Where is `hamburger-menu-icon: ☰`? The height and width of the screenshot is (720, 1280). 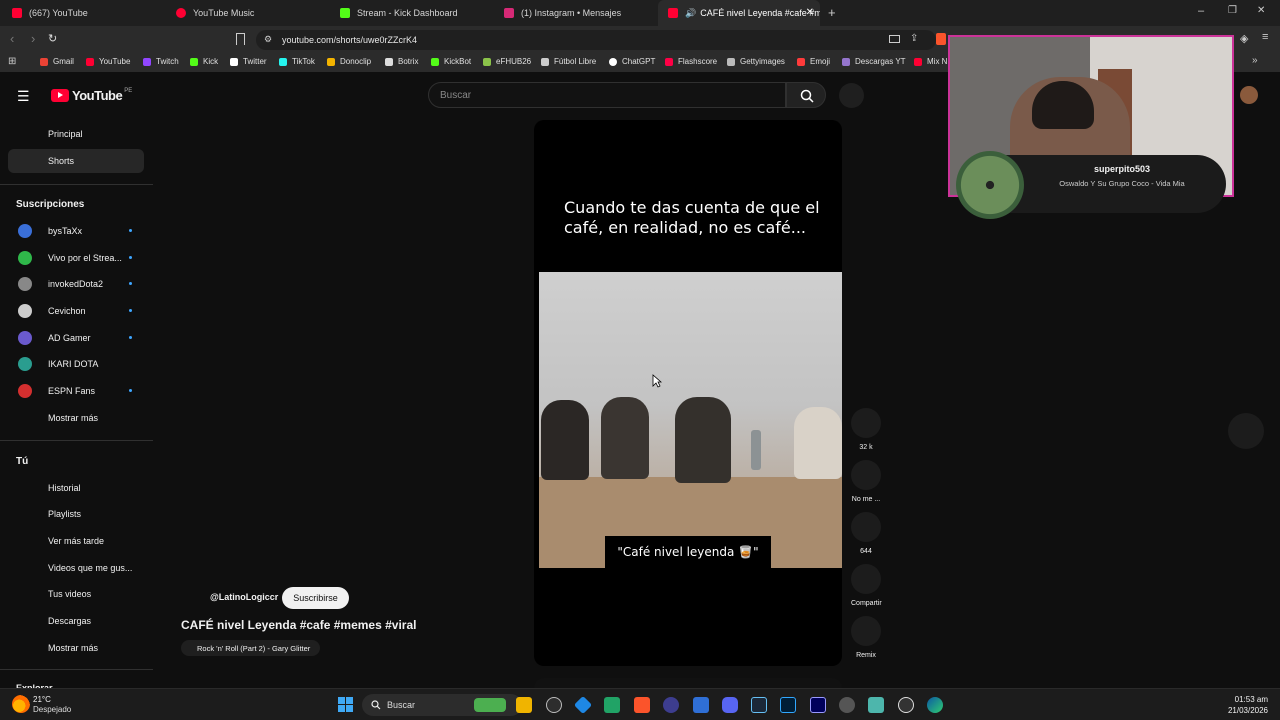 hamburger-menu-icon: ☰ is located at coordinates (23, 96).